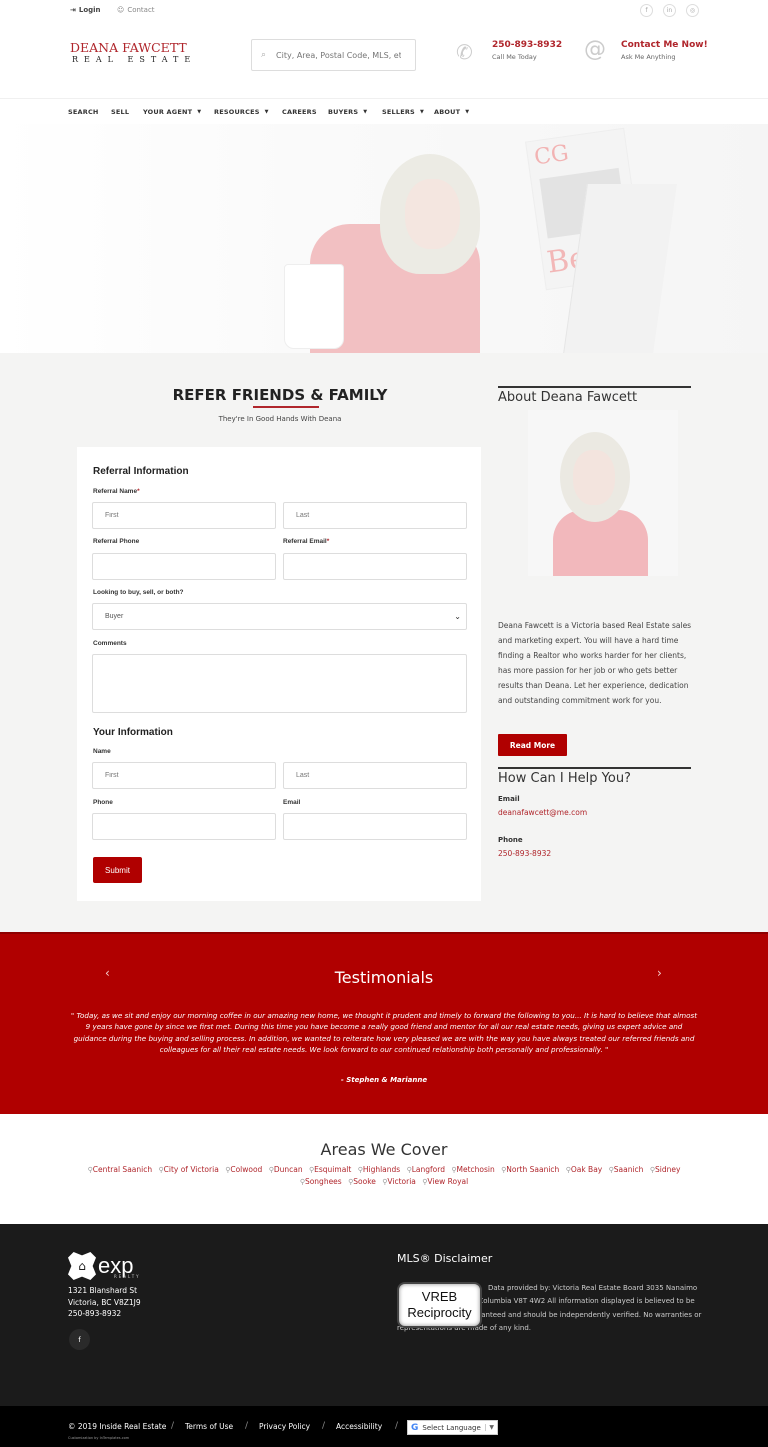  Describe the element at coordinates (532, 745) in the screenshot. I see `read-more-button: Read More` at that location.